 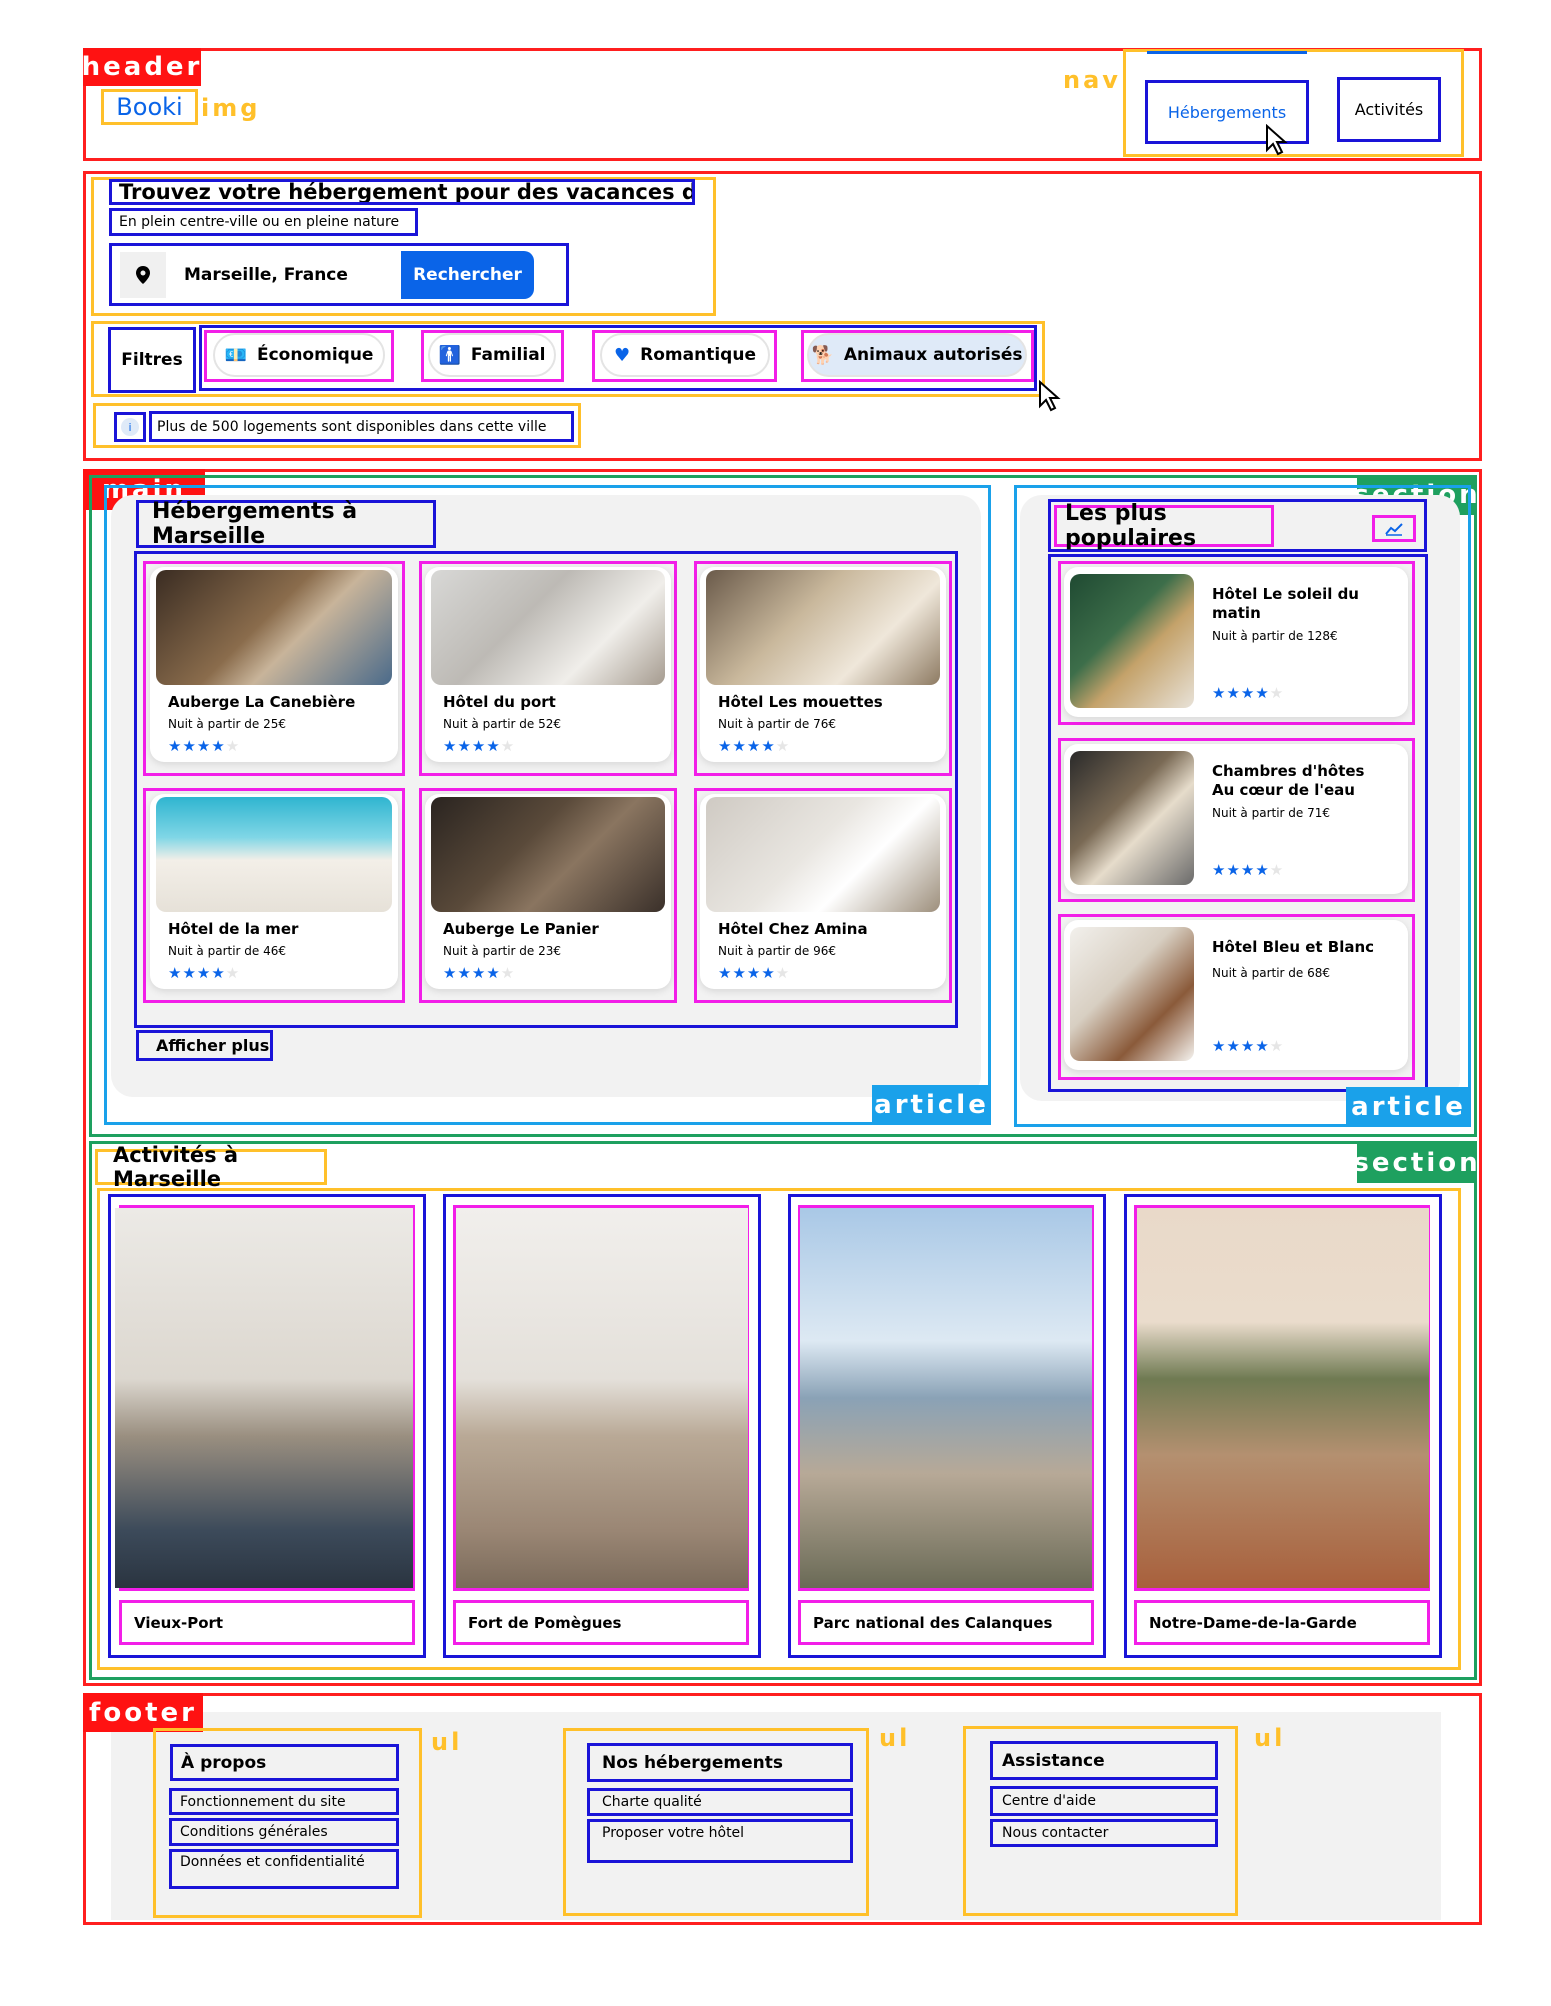 I want to click on activity-name: Vieux-Port, so click(x=267, y=1622).